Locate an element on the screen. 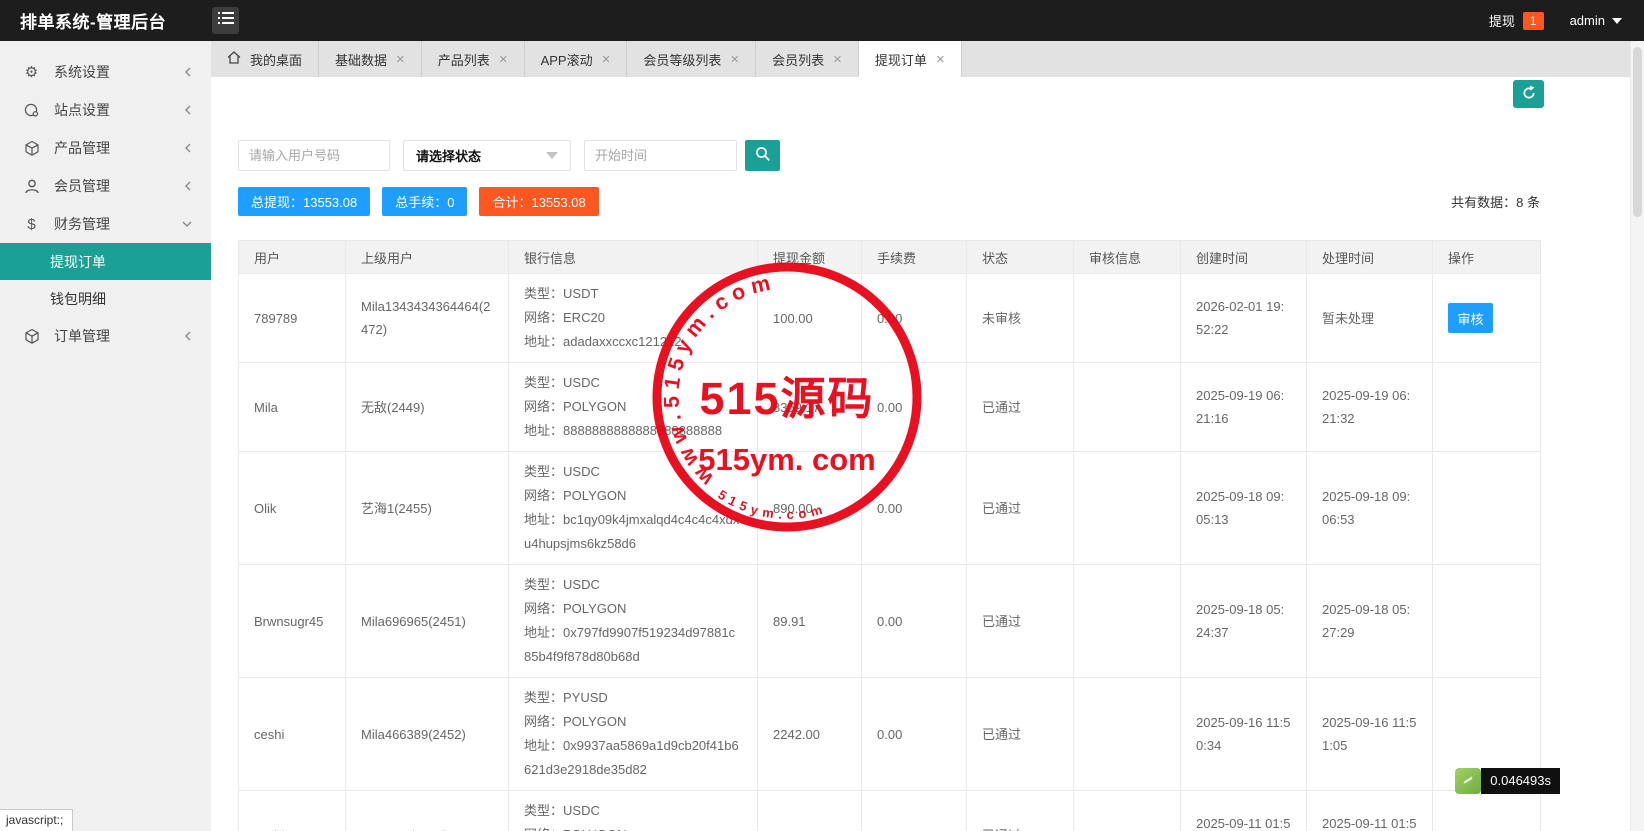 The image size is (1644, 831). tab-label: 产品列表 is located at coordinates (463, 60).